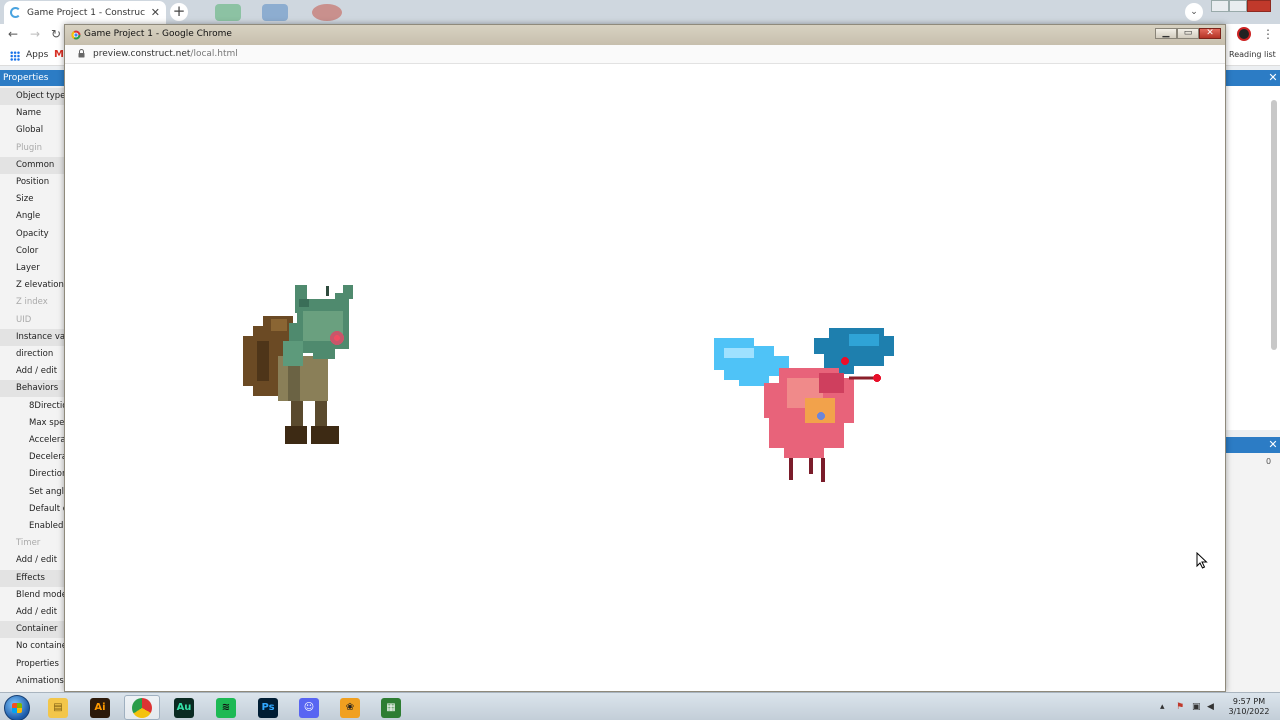 The width and height of the screenshot is (1280, 720). Describe the element at coordinates (33, 681) in the screenshot. I see `property-row: Animations` at that location.